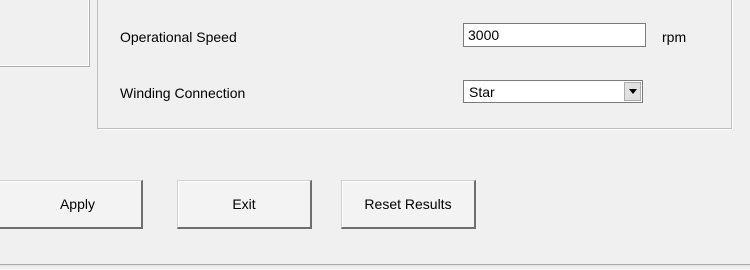 The height and width of the screenshot is (270, 750). I want to click on window-bottom-edge, so click(375, 267).